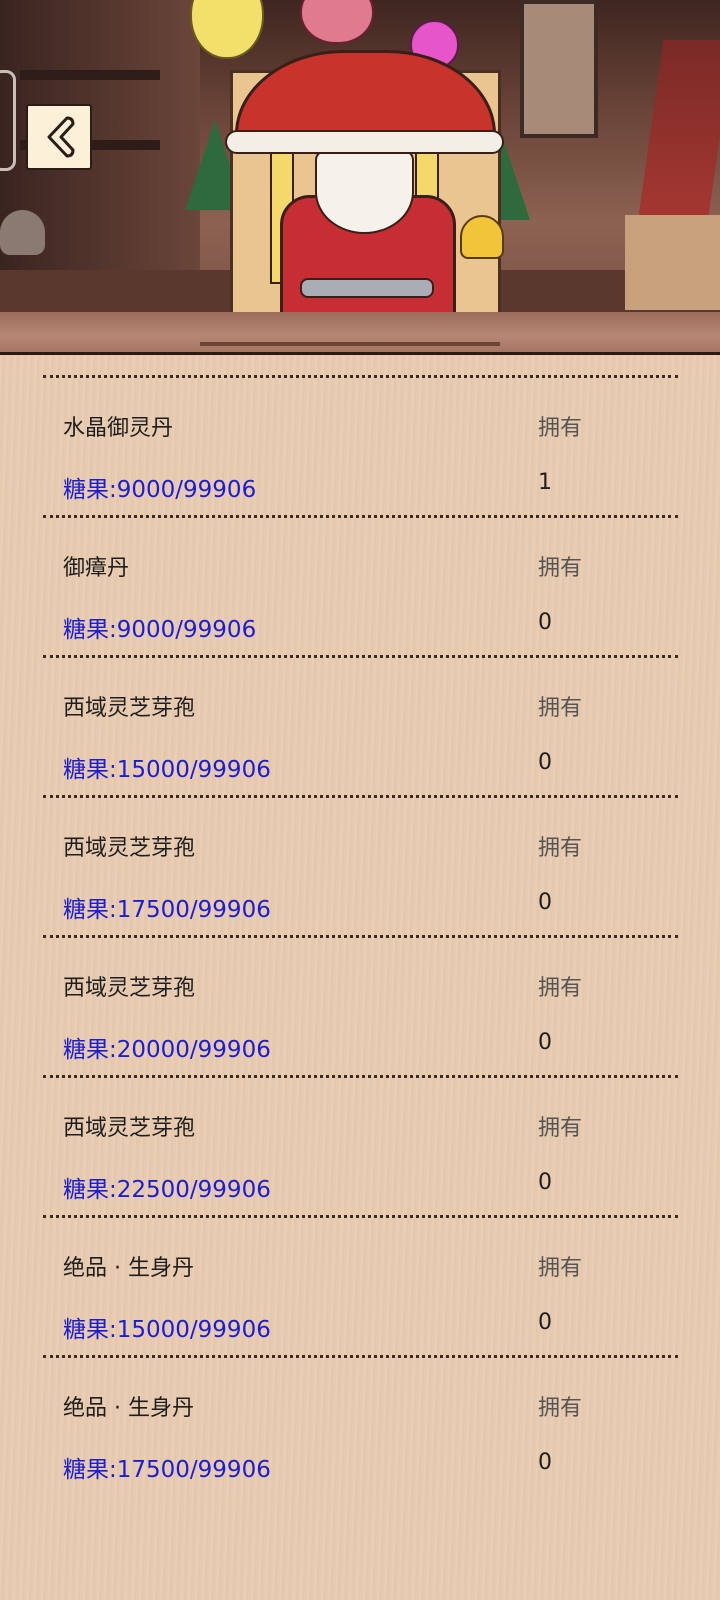 The width and height of the screenshot is (720, 1600). I want to click on side-edge-tab, so click(8, 120).